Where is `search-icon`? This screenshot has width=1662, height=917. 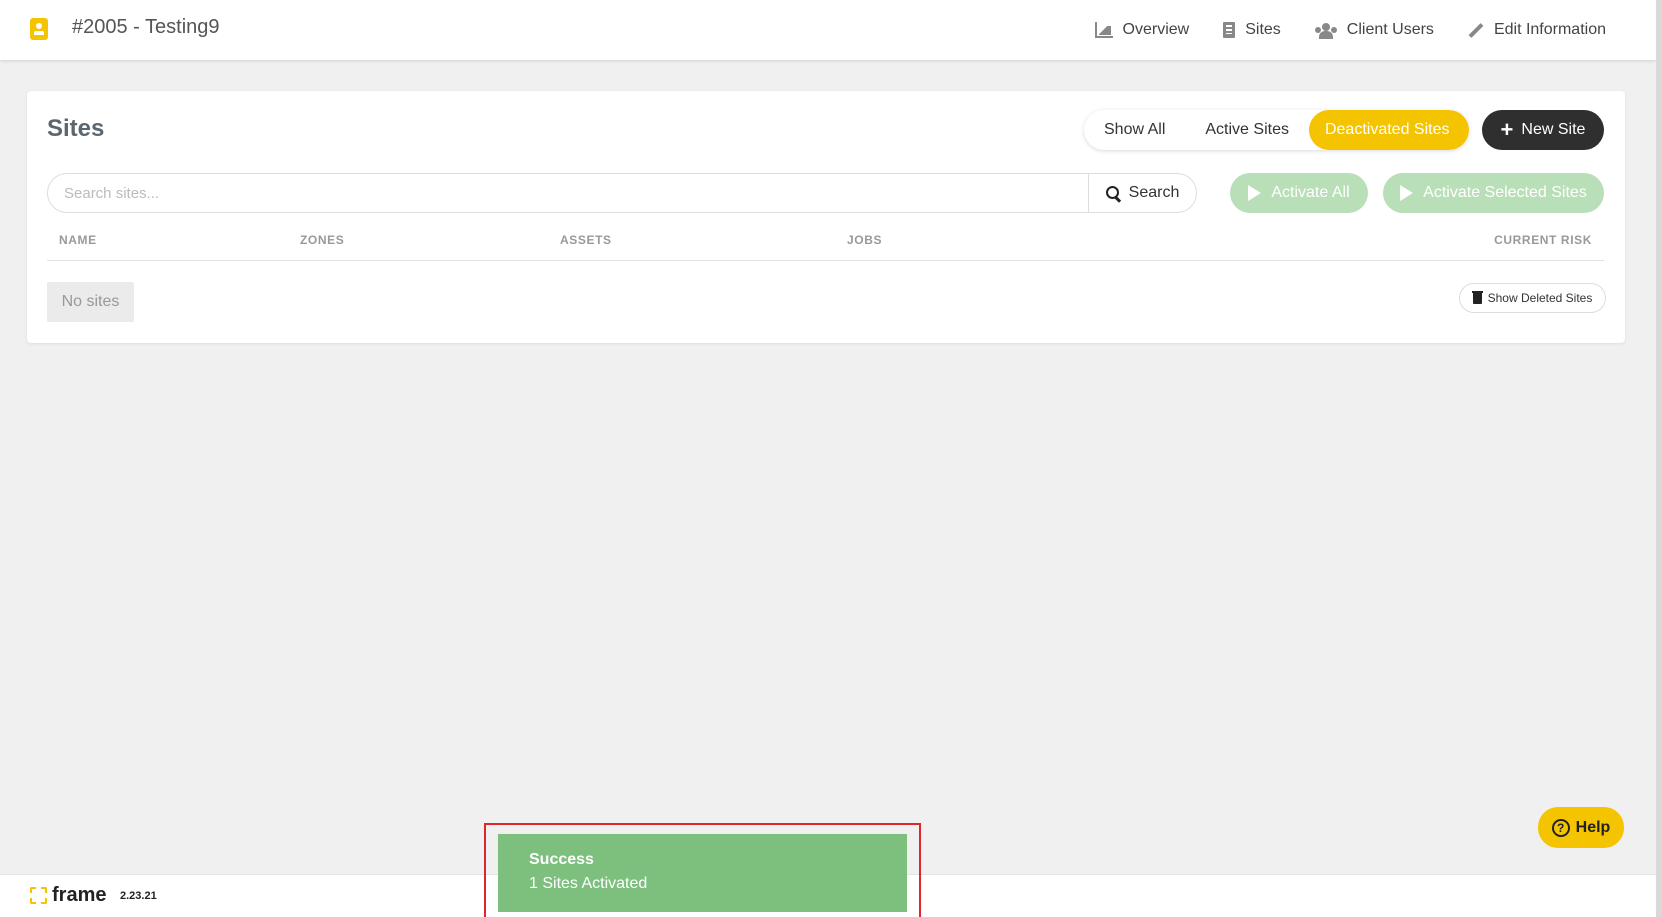 search-icon is located at coordinates (1113, 193).